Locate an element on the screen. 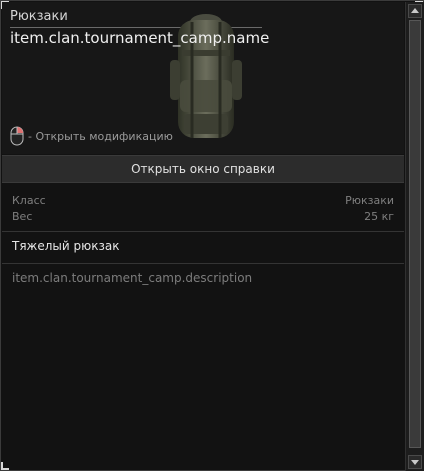  arrow-down-icon is located at coordinates (415, 462).